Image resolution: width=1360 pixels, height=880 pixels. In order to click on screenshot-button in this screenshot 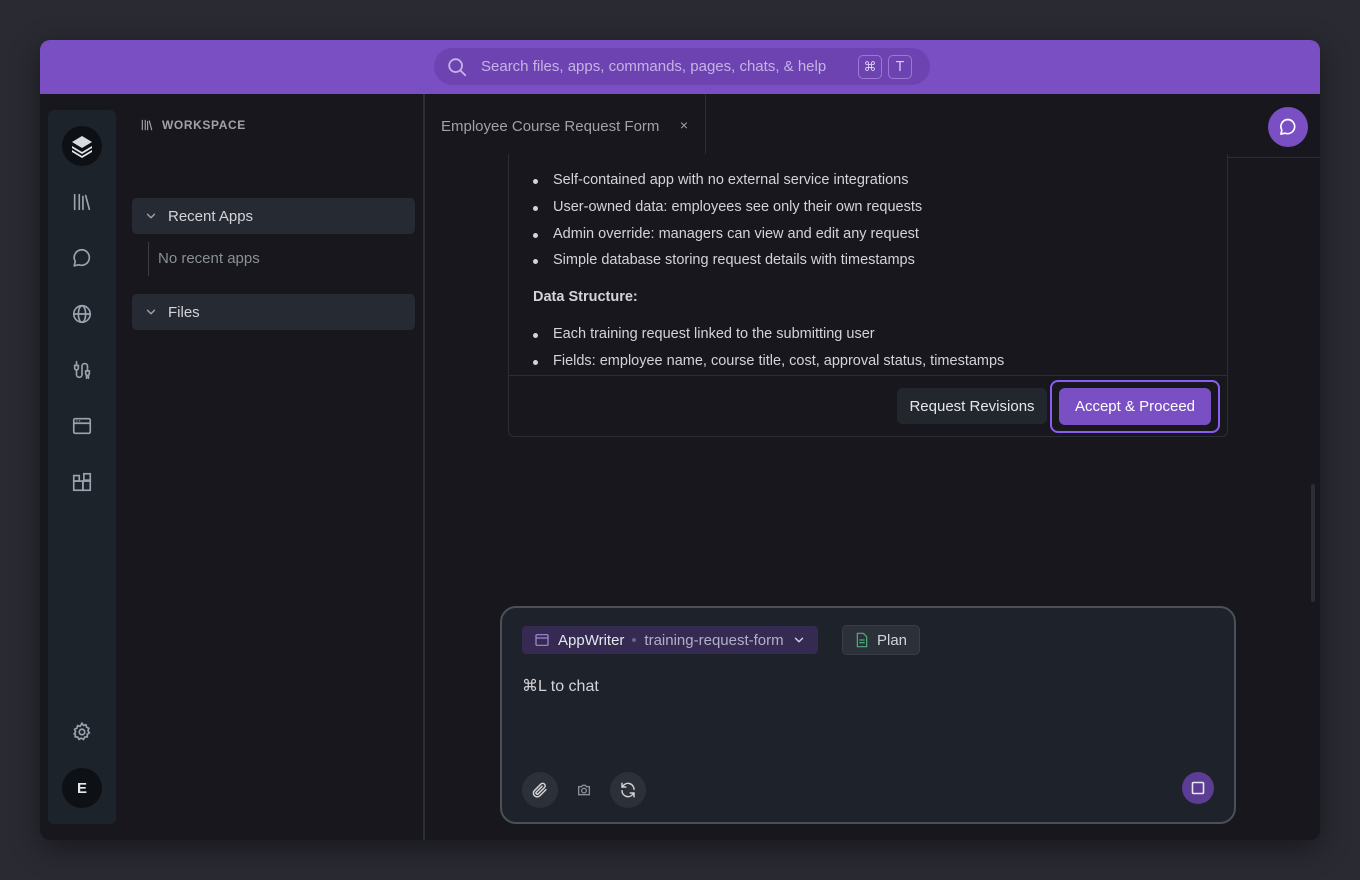, I will do `click(584, 790)`.